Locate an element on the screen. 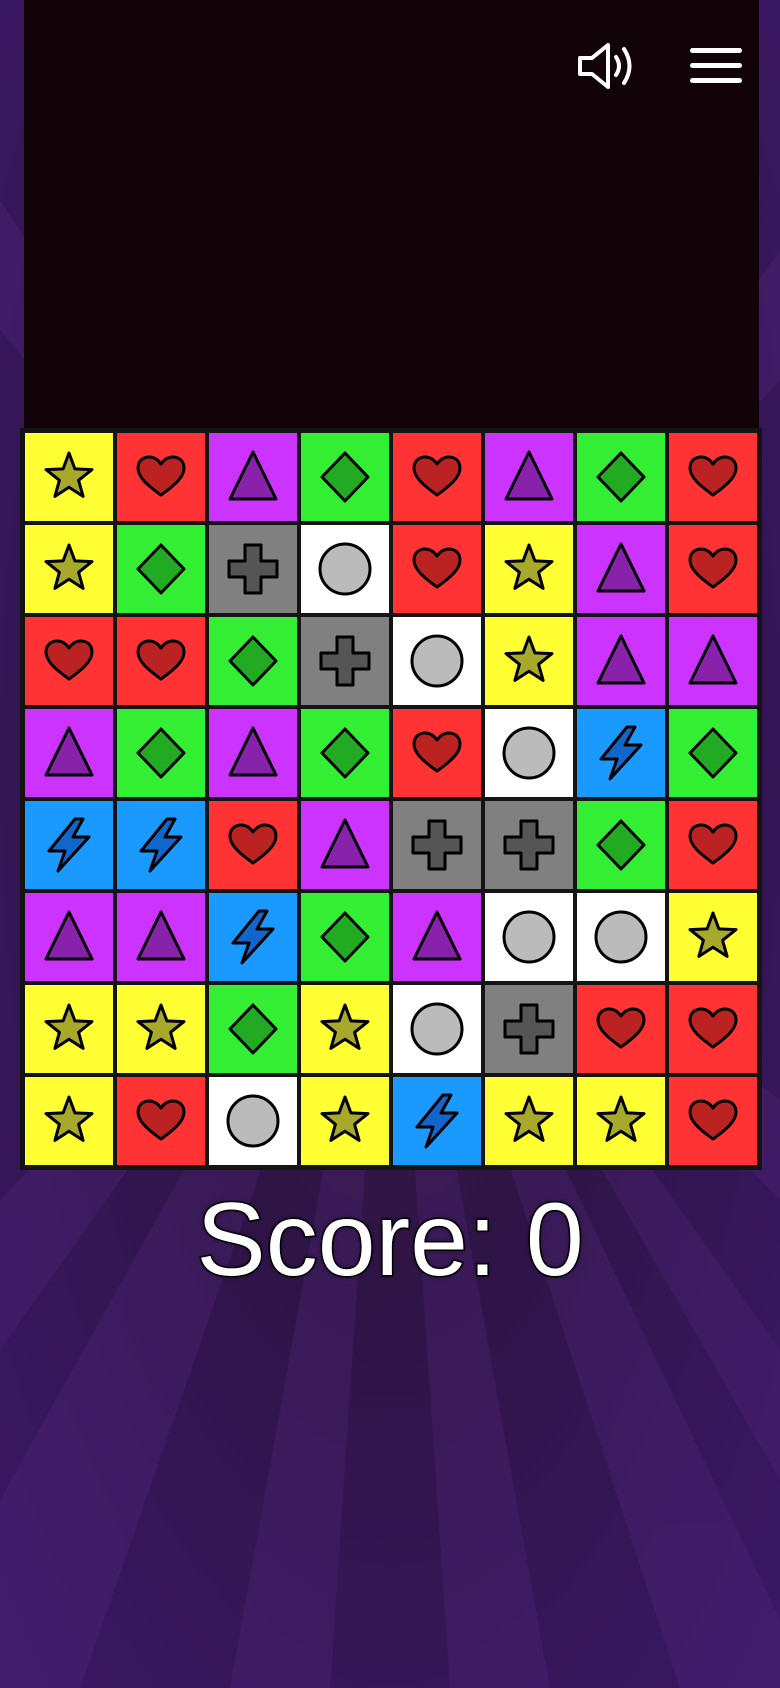  sound-toggle-button is located at coordinates (608, 66).